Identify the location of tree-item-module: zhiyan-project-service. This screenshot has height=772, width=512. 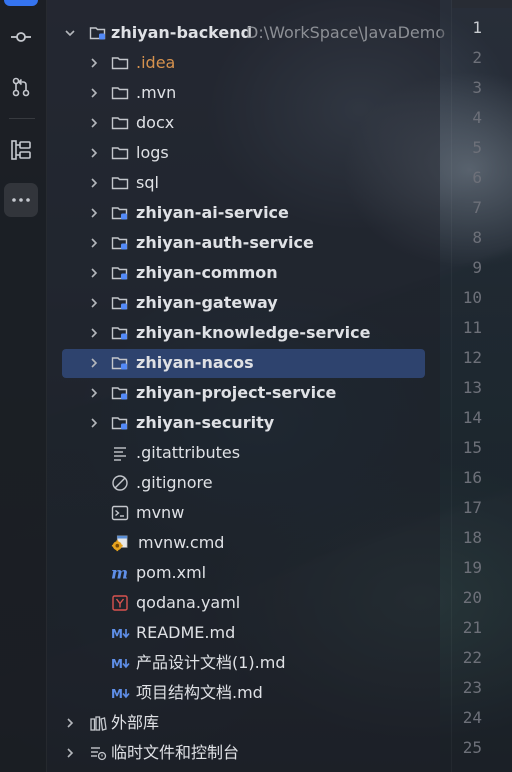
(243, 393).